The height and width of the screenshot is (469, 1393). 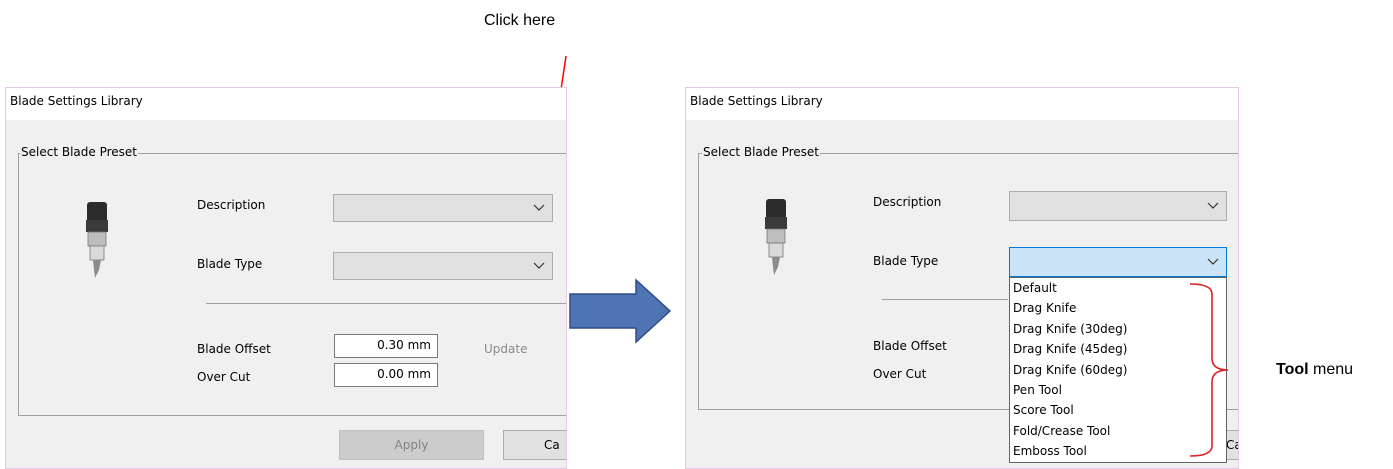 What do you see at coordinates (505, 349) in the screenshot?
I see `update-link: Update` at bounding box center [505, 349].